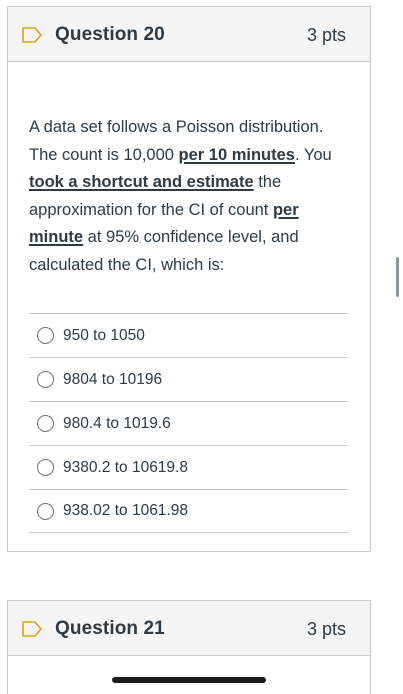 The height and width of the screenshot is (694, 403). Describe the element at coordinates (110, 34) in the screenshot. I see `question-title: Question 20` at that location.